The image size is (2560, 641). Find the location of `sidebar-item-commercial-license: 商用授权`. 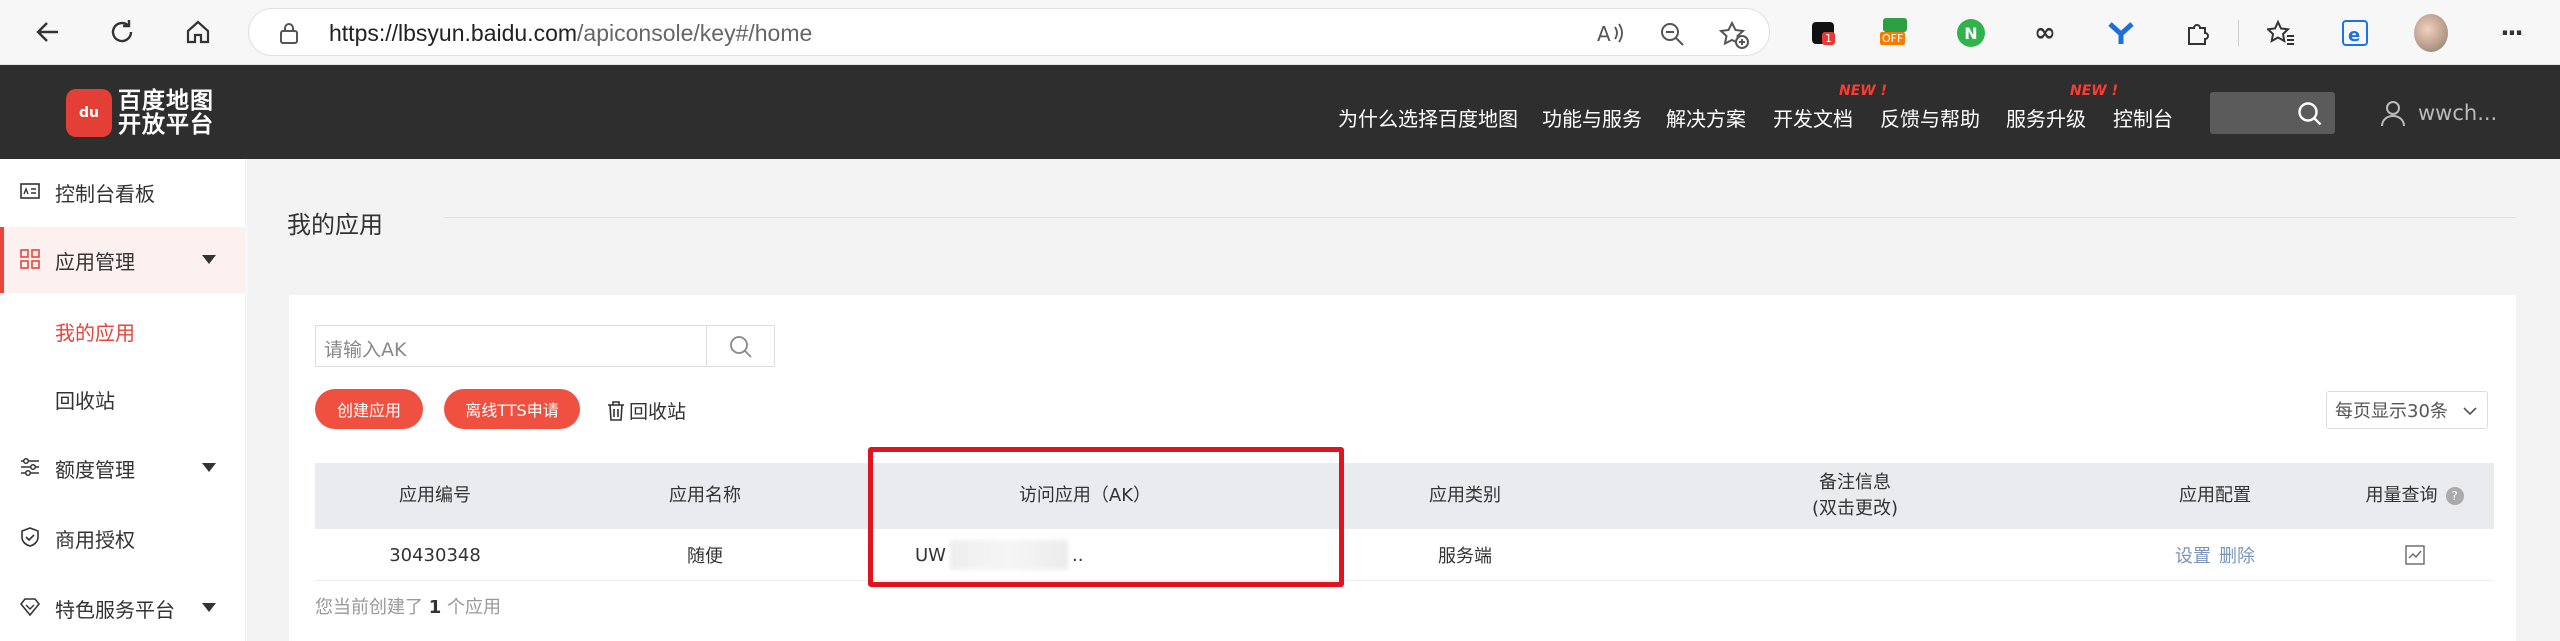

sidebar-item-commercial-license: 商用授权 is located at coordinates (123, 538).